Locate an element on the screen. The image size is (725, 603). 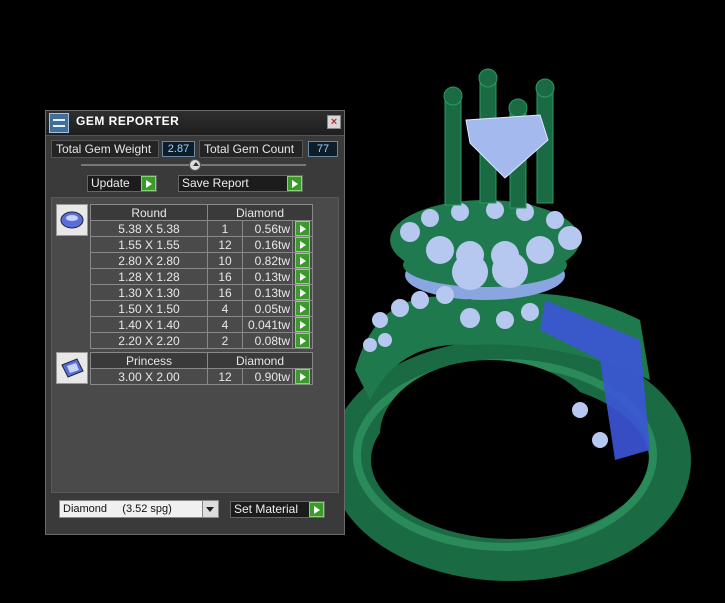
table-row: 5.38 X 5.38 1 0.56tw is located at coordinates (201, 228).